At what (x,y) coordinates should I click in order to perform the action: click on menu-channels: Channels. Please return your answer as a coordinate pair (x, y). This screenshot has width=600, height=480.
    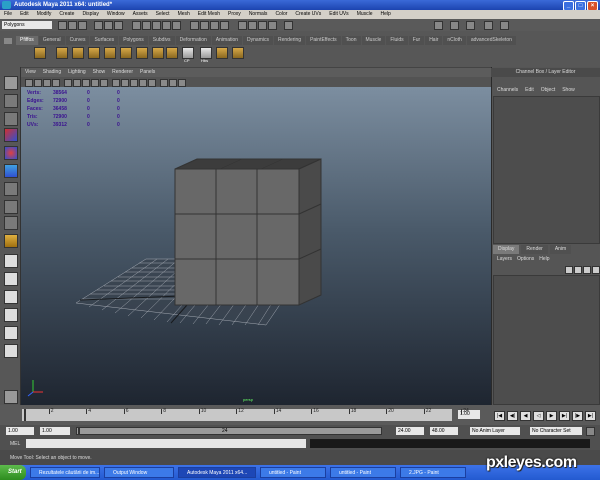
    Looking at the image, I should click on (507, 90).